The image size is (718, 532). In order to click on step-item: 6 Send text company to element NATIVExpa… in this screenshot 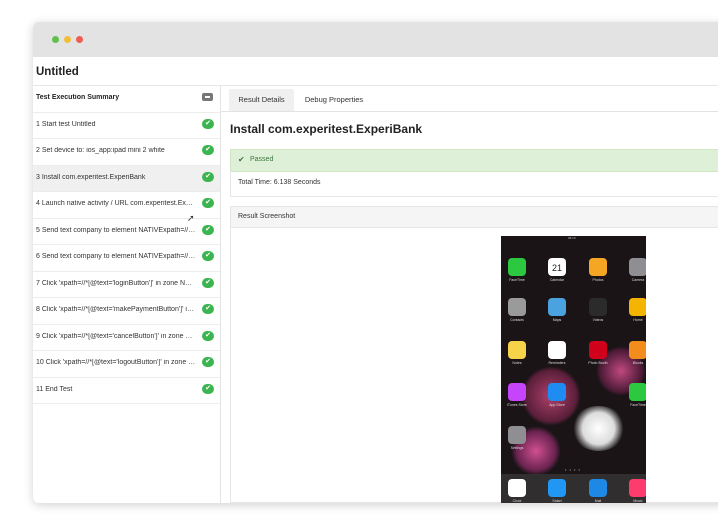, I will do `click(126, 258)`.